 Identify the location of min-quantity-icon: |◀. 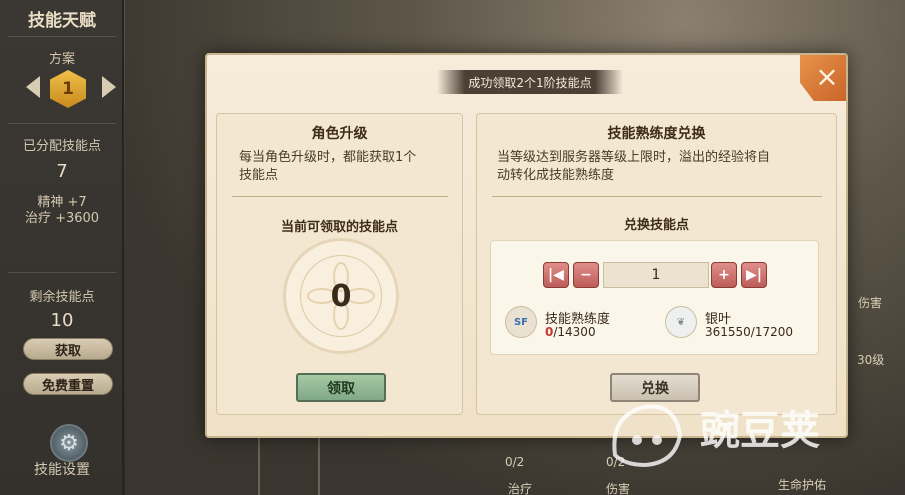
(556, 275).